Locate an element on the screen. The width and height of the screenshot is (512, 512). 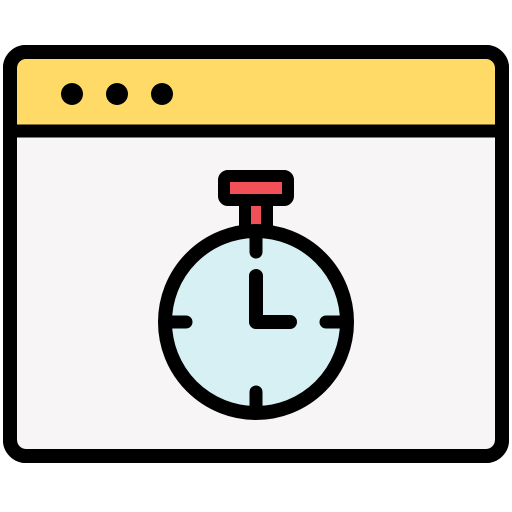
stopwatch-button is located at coordinates (256, 188).